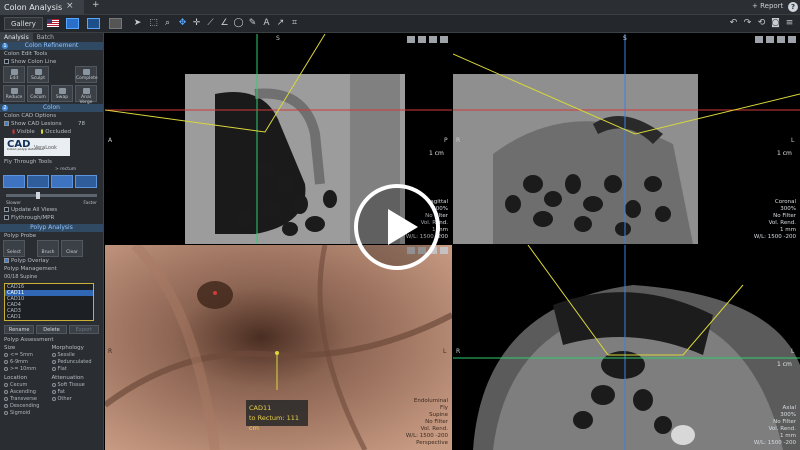 The image size is (800, 450). Describe the element at coordinates (28, 399) in the screenshot. I see `location-radio: Transverse` at that location.